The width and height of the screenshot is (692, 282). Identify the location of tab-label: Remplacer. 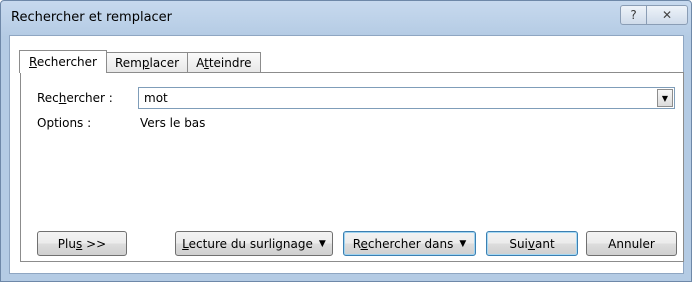
(147, 62).